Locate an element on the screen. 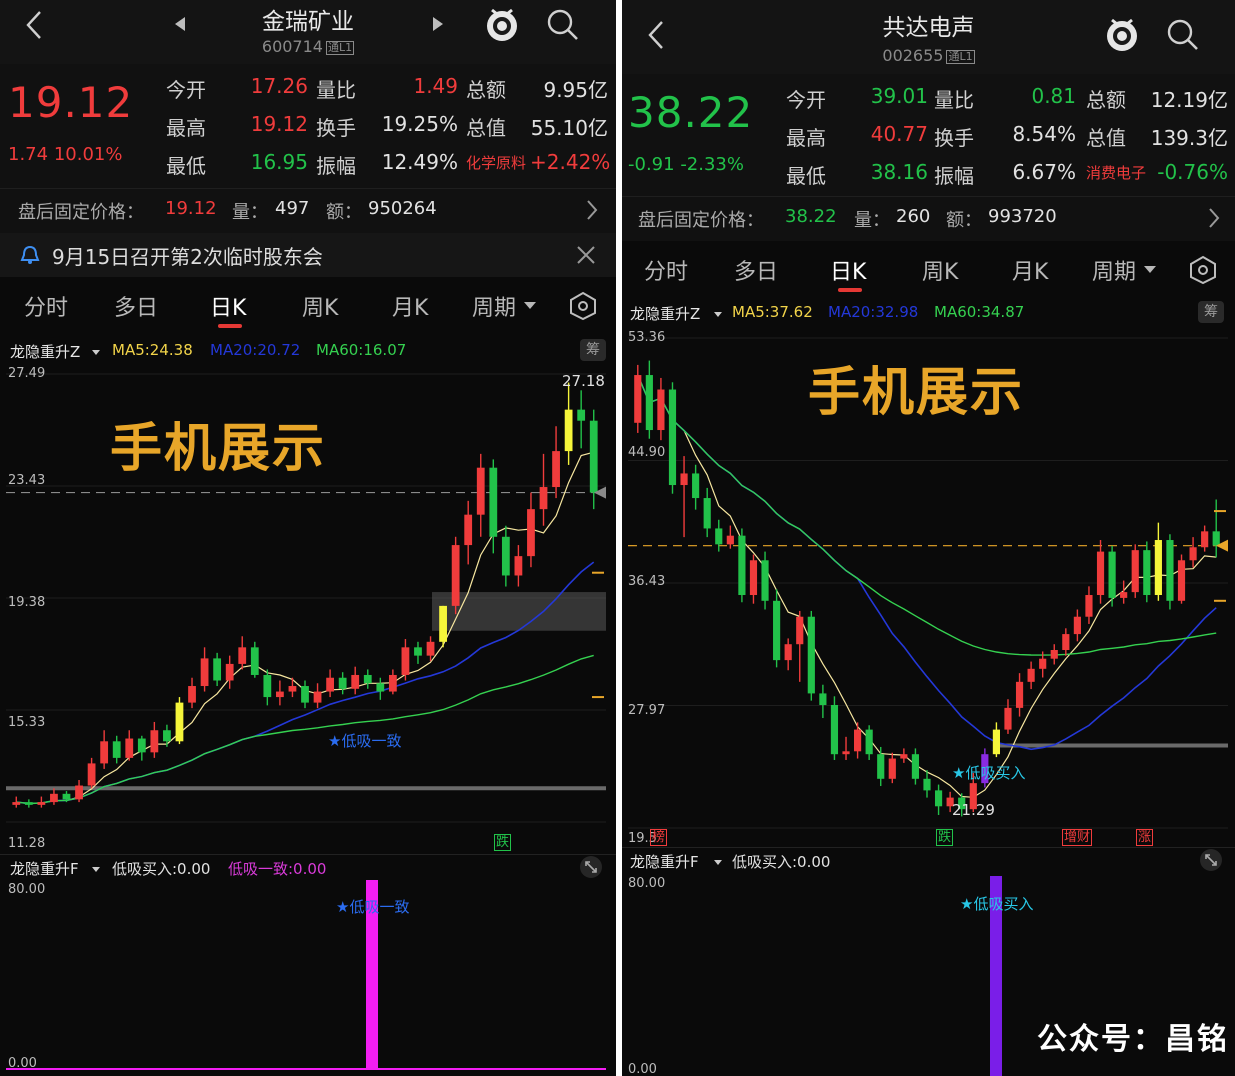 This screenshot has height=1076, width=1235. turnover-value: 8.54% is located at coordinates (1044, 134).